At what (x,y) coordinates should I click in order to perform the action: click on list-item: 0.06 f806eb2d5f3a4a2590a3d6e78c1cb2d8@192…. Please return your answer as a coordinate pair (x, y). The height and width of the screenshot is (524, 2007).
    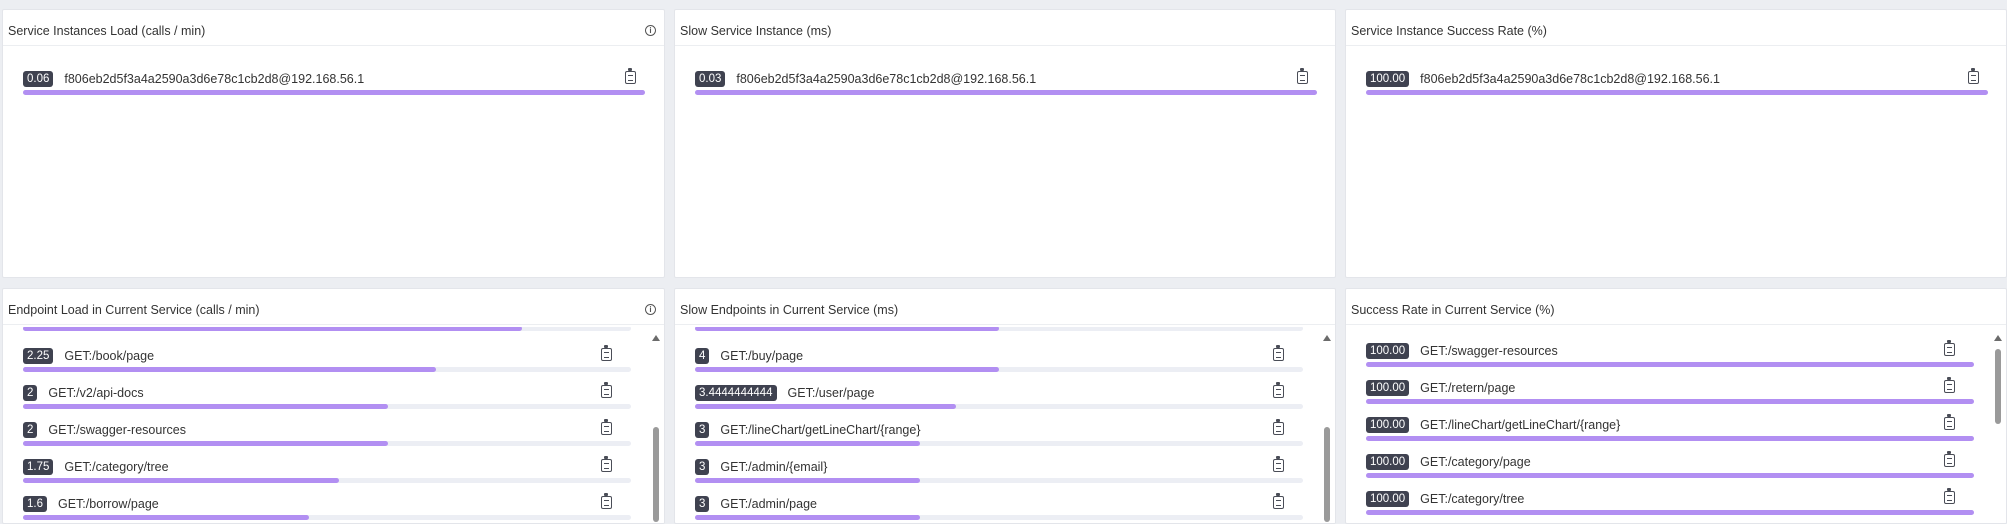
    Looking at the image, I should click on (334, 87).